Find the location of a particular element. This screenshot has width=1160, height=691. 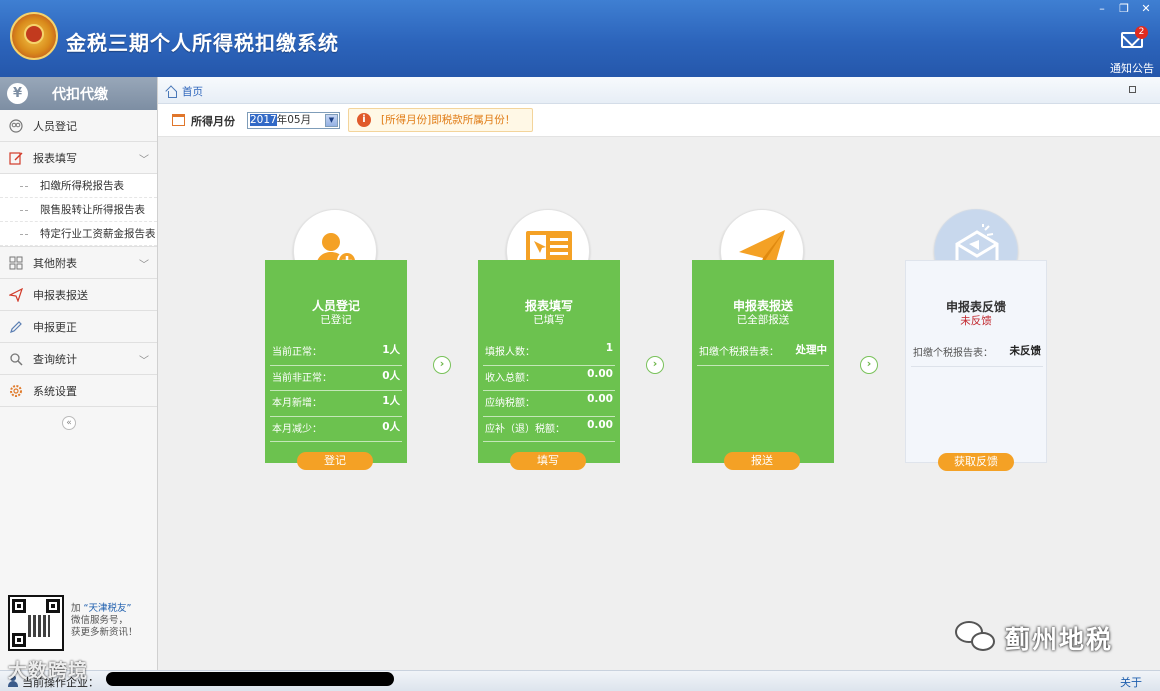

send-icon is located at coordinates (16, 294).